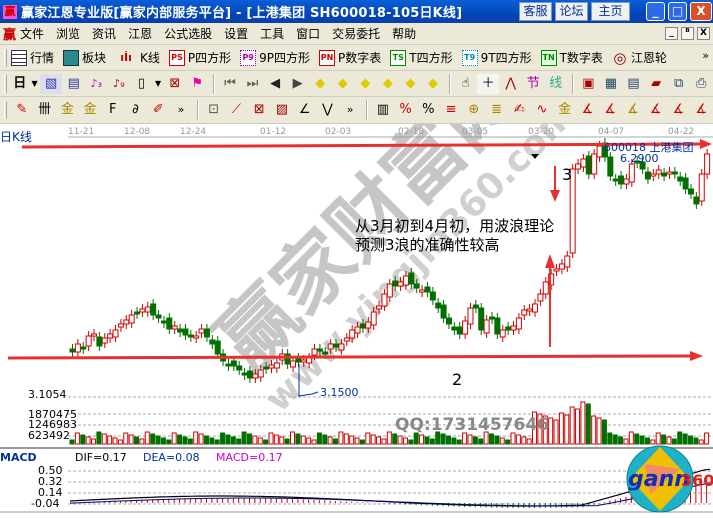 The width and height of the screenshot is (713, 518). I want to click on j-angle-icon: ∡, so click(588, 110).